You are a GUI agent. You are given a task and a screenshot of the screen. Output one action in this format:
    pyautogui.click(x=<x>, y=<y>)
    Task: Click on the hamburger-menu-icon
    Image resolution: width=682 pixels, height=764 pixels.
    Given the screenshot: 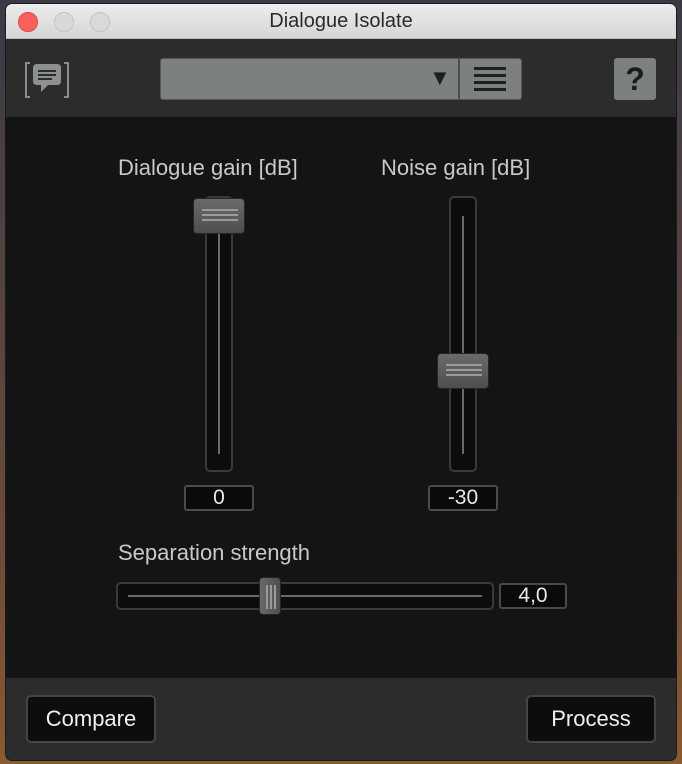 What is the action you would take?
    pyautogui.click(x=490, y=80)
    